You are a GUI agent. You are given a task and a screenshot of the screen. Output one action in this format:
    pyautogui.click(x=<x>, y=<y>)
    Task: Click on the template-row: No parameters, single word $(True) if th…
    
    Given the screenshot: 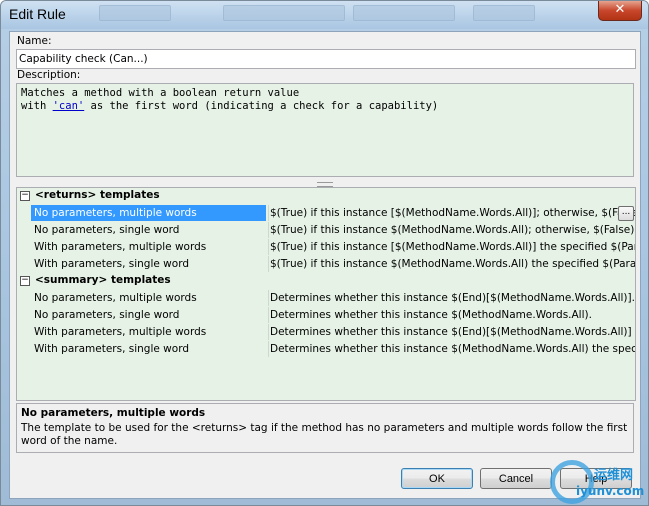 What is the action you would take?
    pyautogui.click(x=326, y=230)
    